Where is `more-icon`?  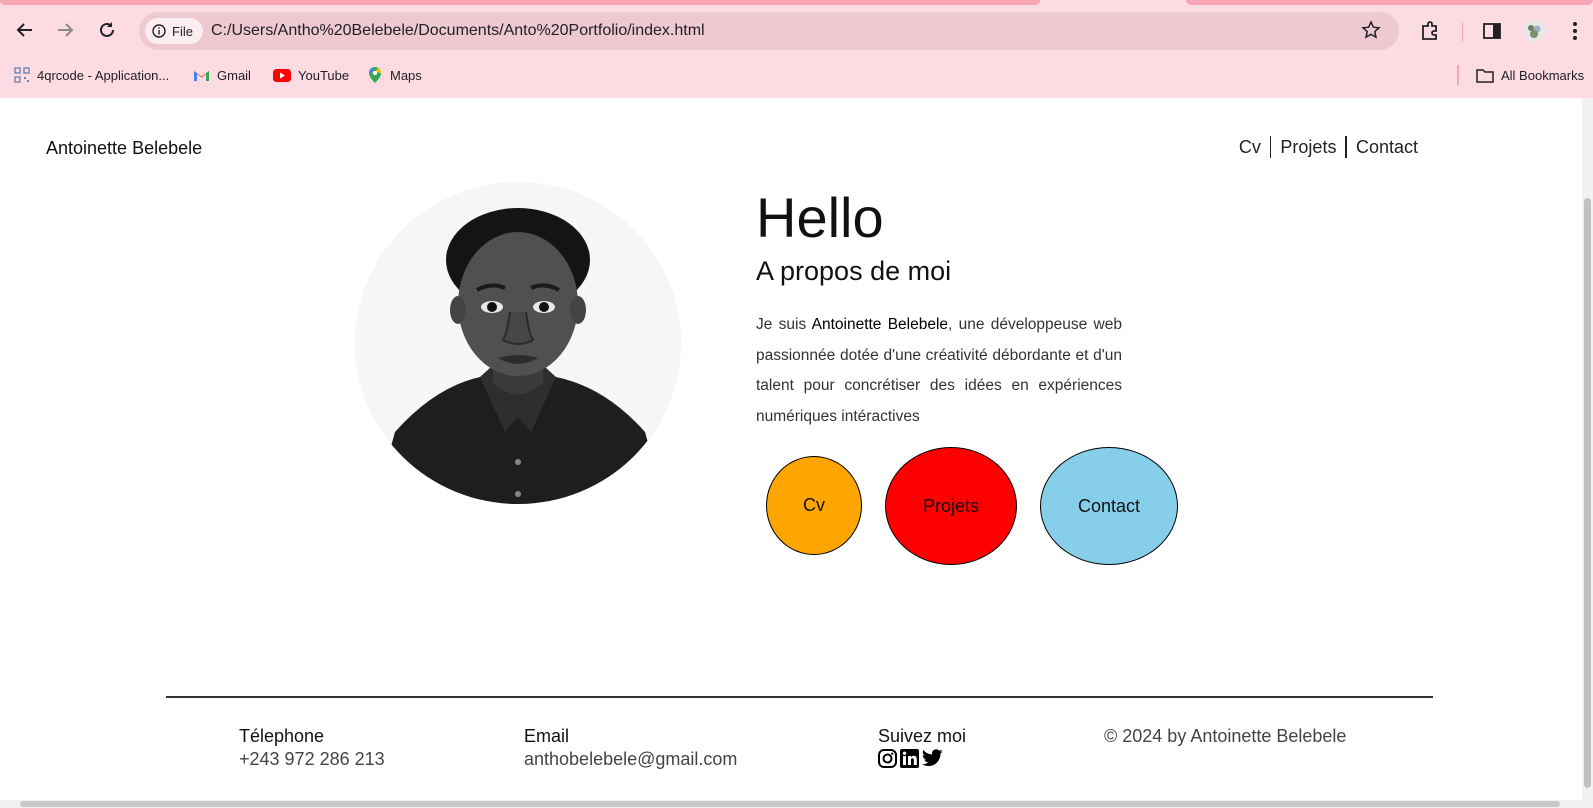
more-icon is located at coordinates (1575, 31).